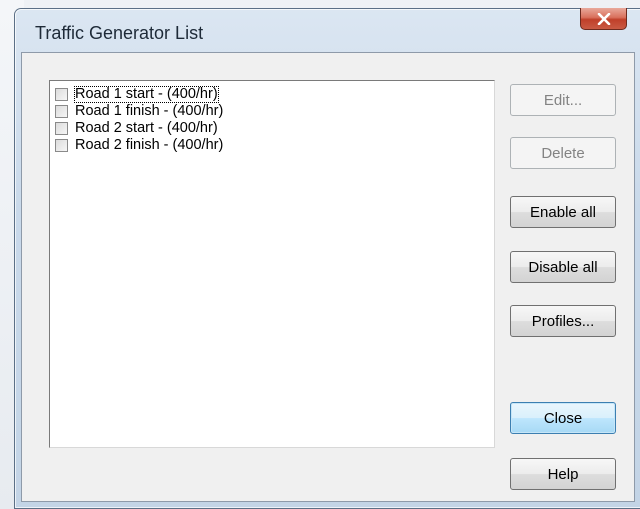 The image size is (640, 509). I want to click on window-close-button, so click(603, 19).